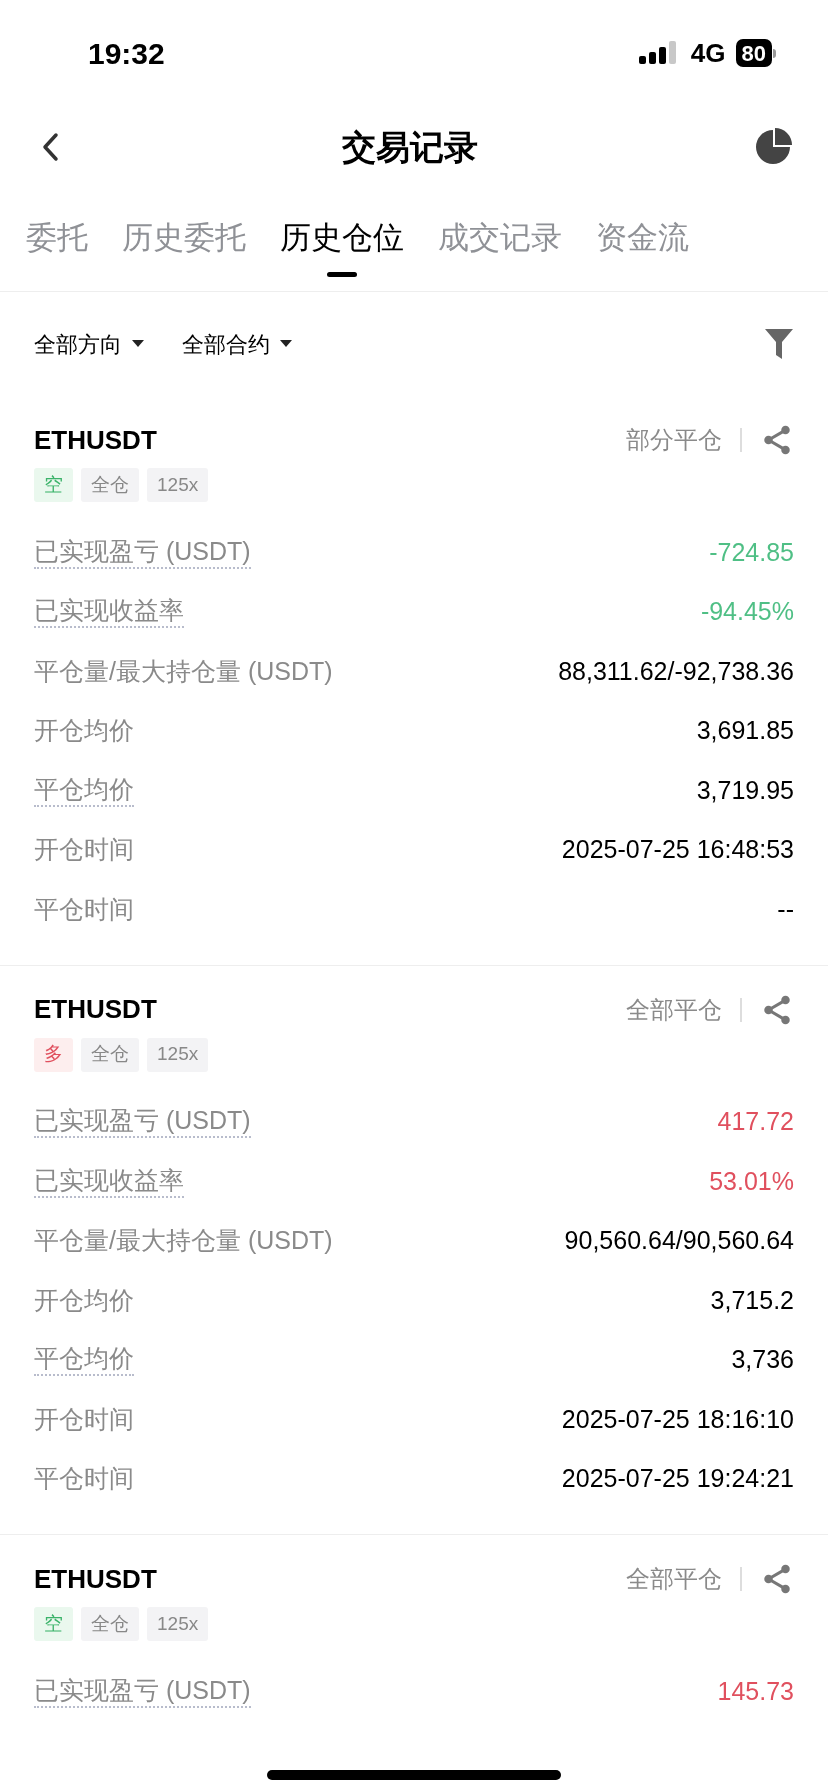 This screenshot has width=828, height=1792. What do you see at coordinates (762, 1360) in the screenshot?
I see `field-value: 3,736` at bounding box center [762, 1360].